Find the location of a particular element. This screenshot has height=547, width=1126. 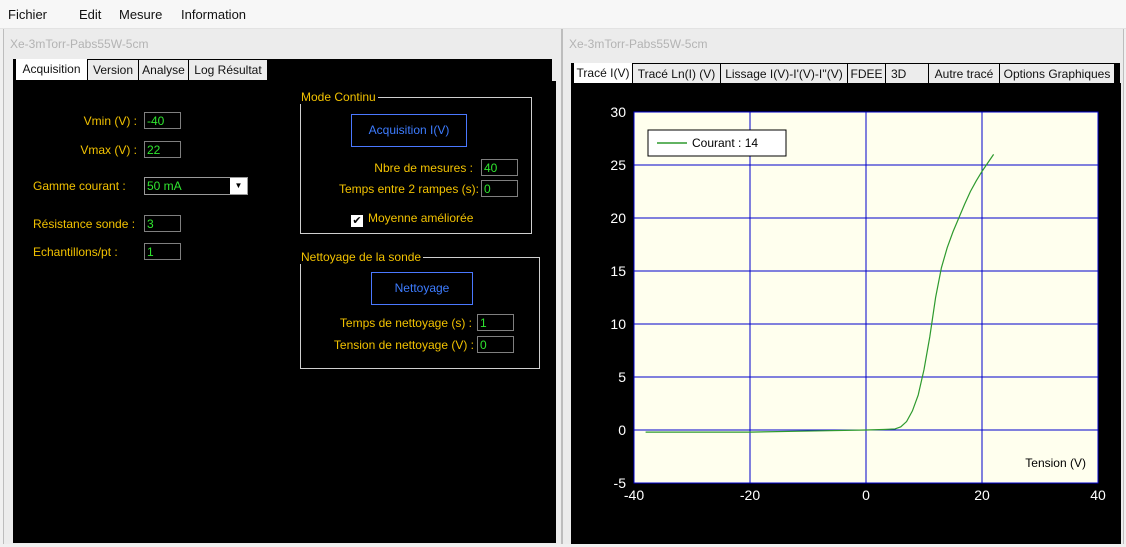

y-tick-label: 25 is located at coordinates (618, 165).